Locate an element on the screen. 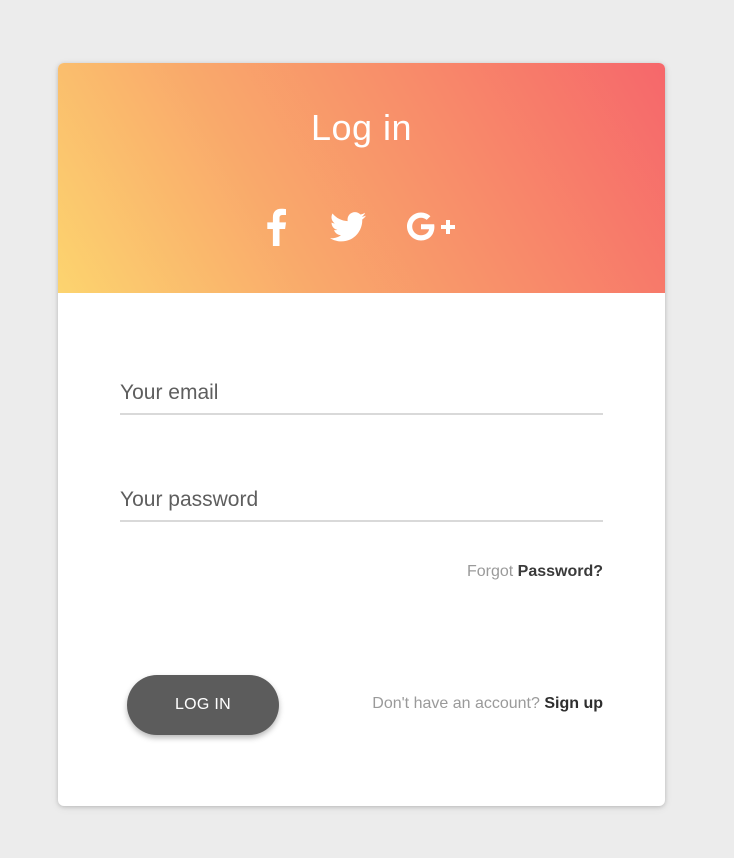 Image resolution: width=734 pixels, height=858 pixels. password-field-container is located at coordinates (361, 501).